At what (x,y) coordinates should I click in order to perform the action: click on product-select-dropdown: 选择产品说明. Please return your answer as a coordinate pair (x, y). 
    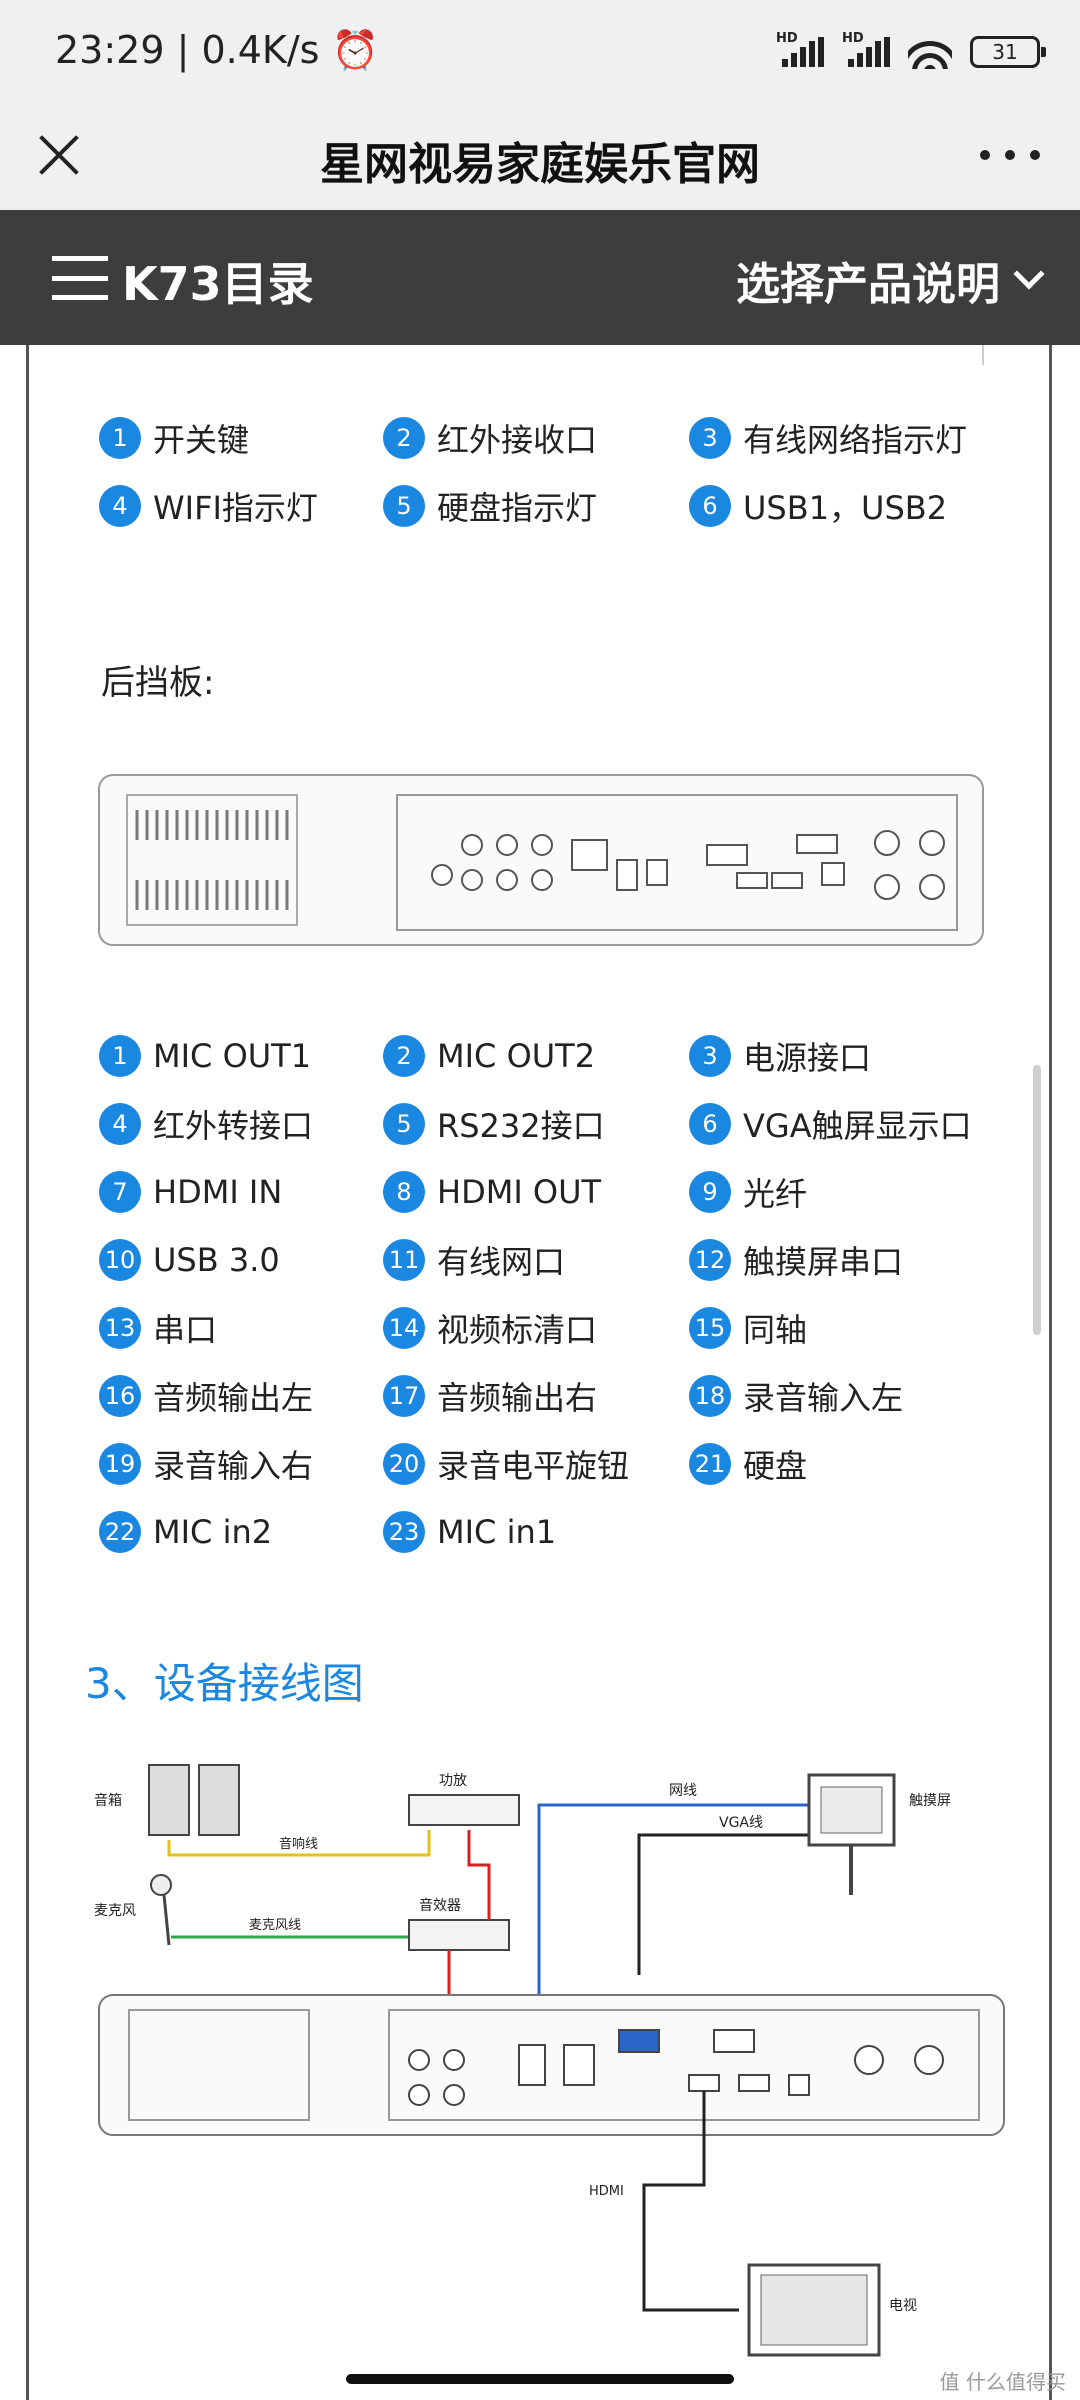
    Looking at the image, I should click on (890, 280).